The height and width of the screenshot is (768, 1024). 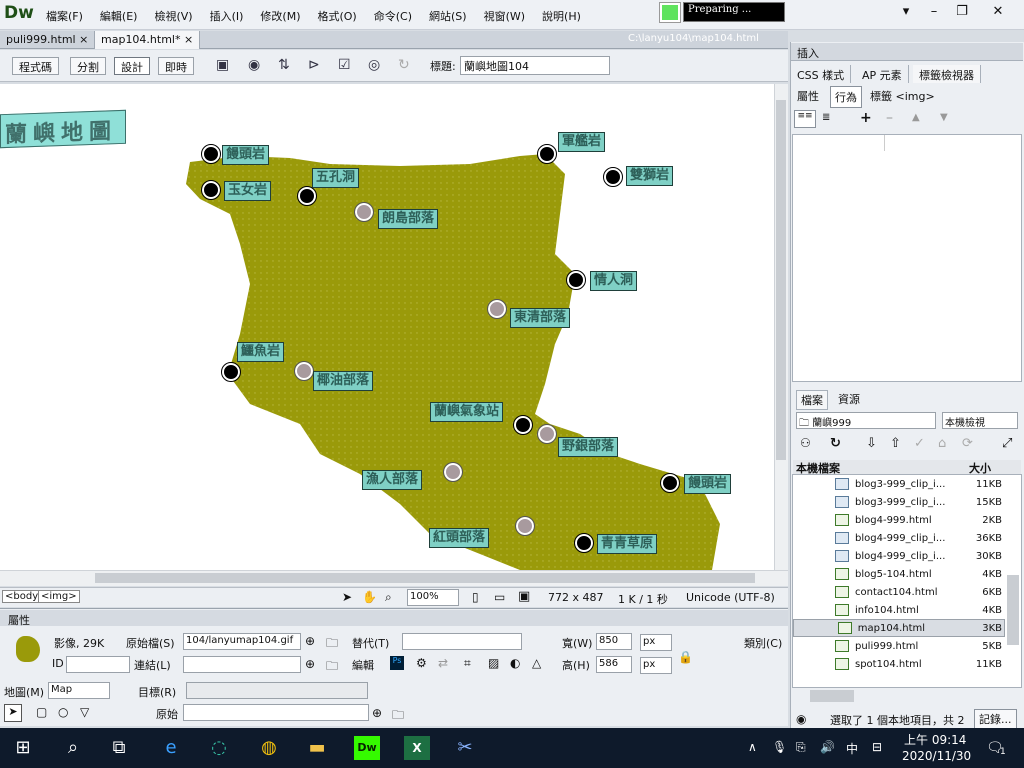 What do you see at coordinates (269, 748) in the screenshot?
I see `chrome-icon: ◍` at bounding box center [269, 748].